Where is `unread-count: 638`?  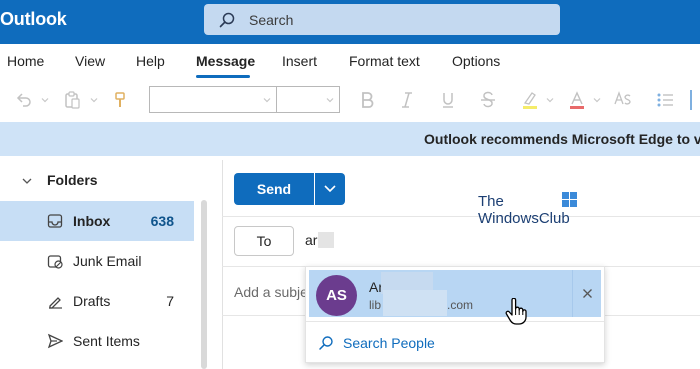
unread-count: 638 is located at coordinates (162, 221).